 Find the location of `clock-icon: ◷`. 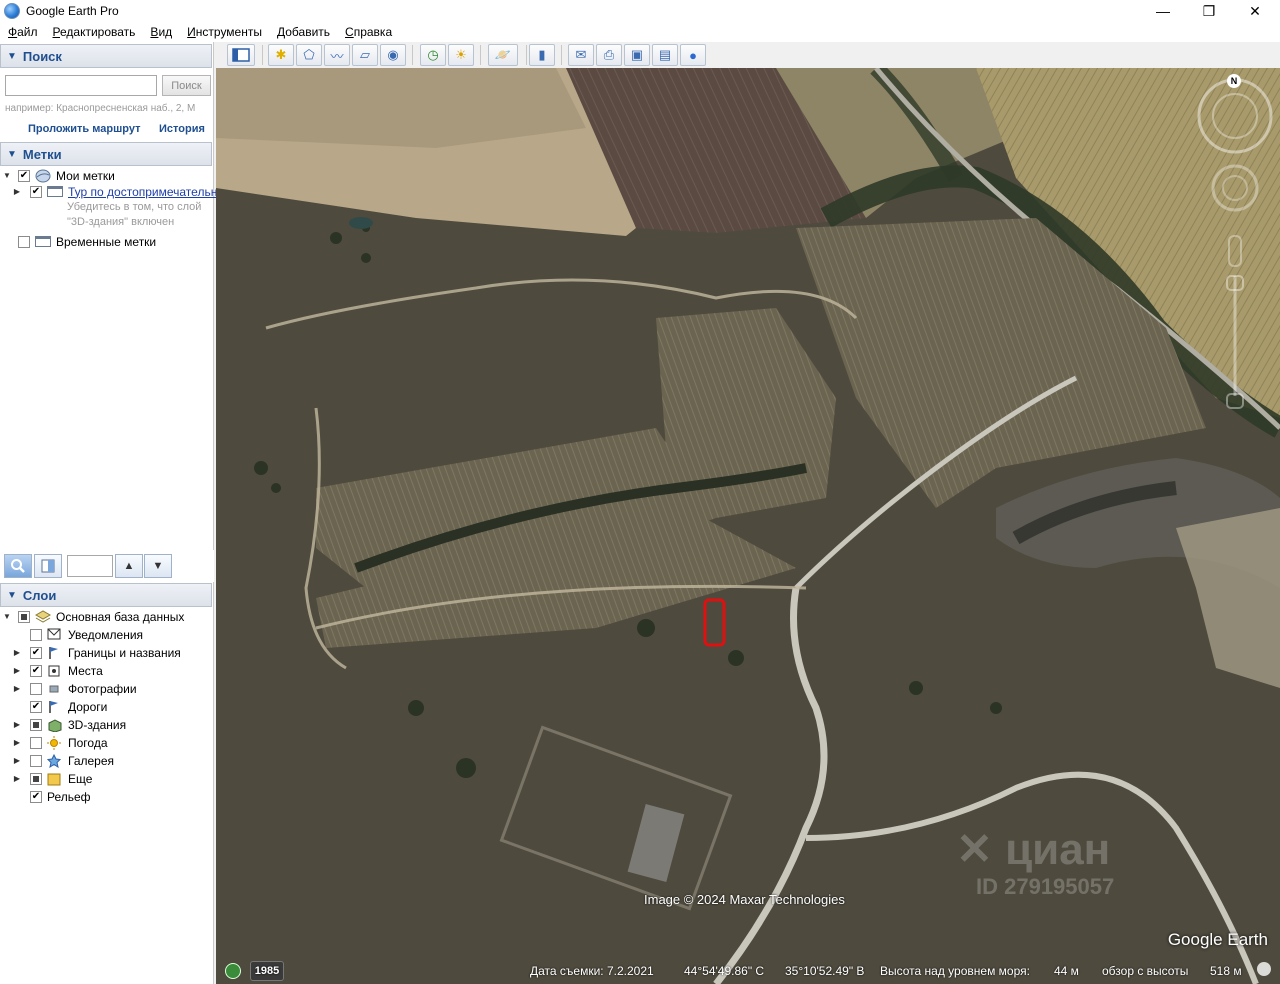

clock-icon: ◷ is located at coordinates (433, 54).